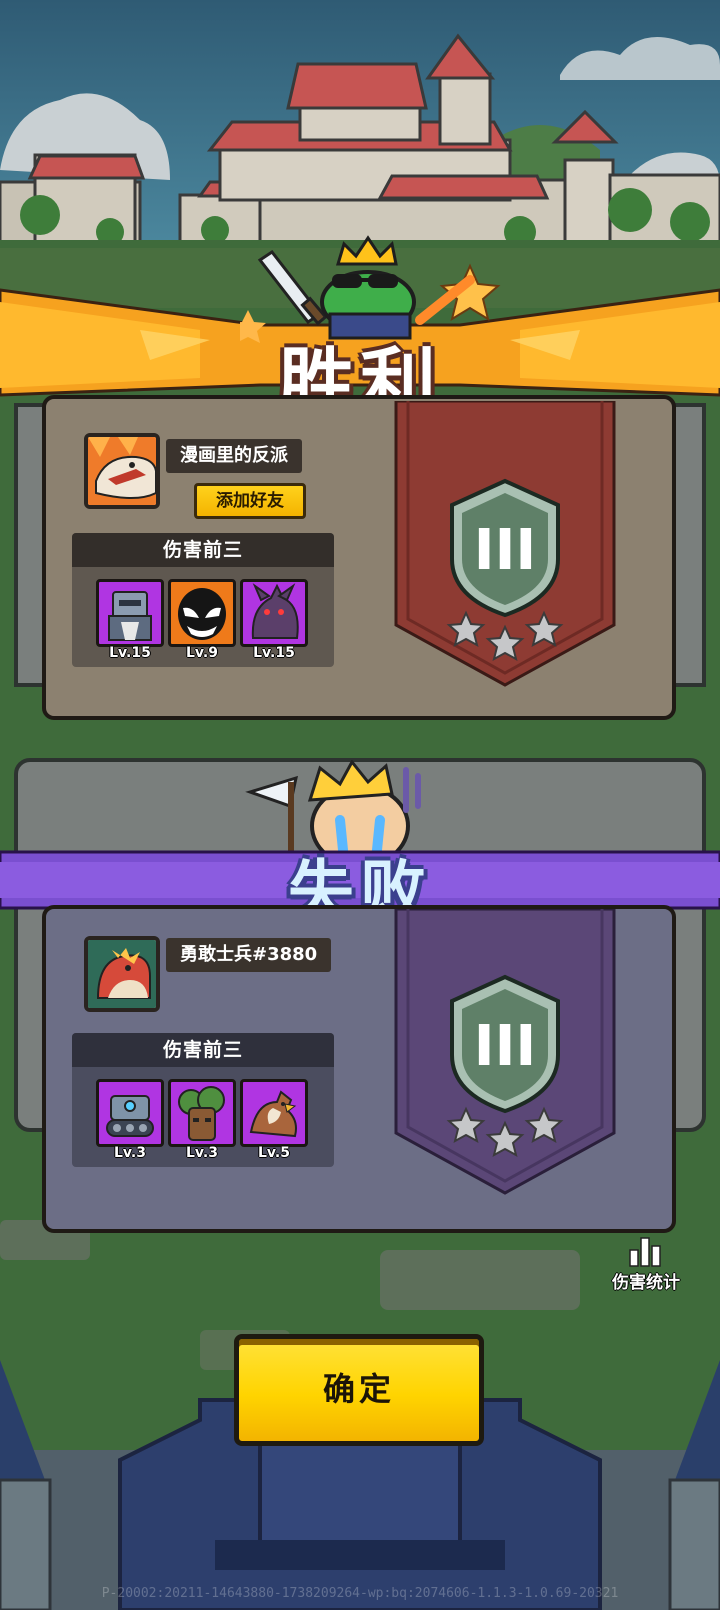 Image resolution: width=720 pixels, height=1610 pixels. I want to click on griffin-icon, so click(273, 1114).